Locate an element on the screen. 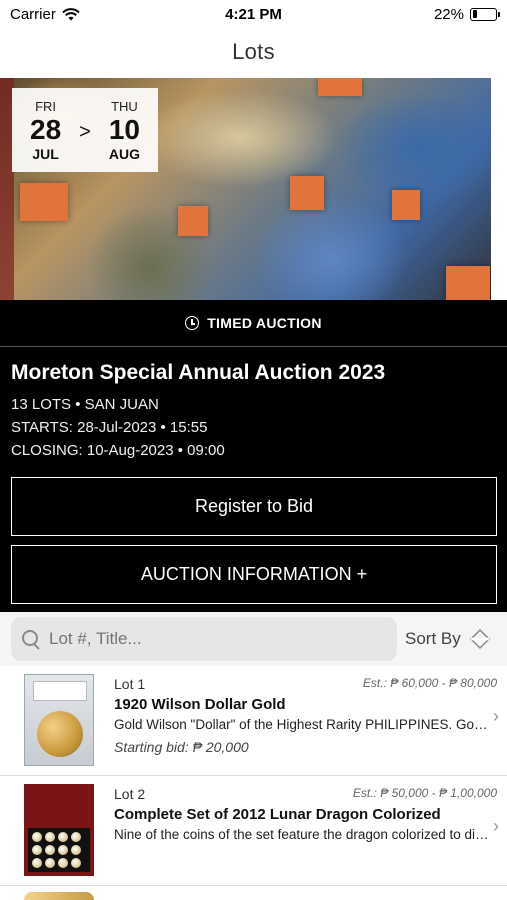 Image resolution: width=507 pixels, height=900 pixels. date-range-arrow: > is located at coordinates (85, 131).